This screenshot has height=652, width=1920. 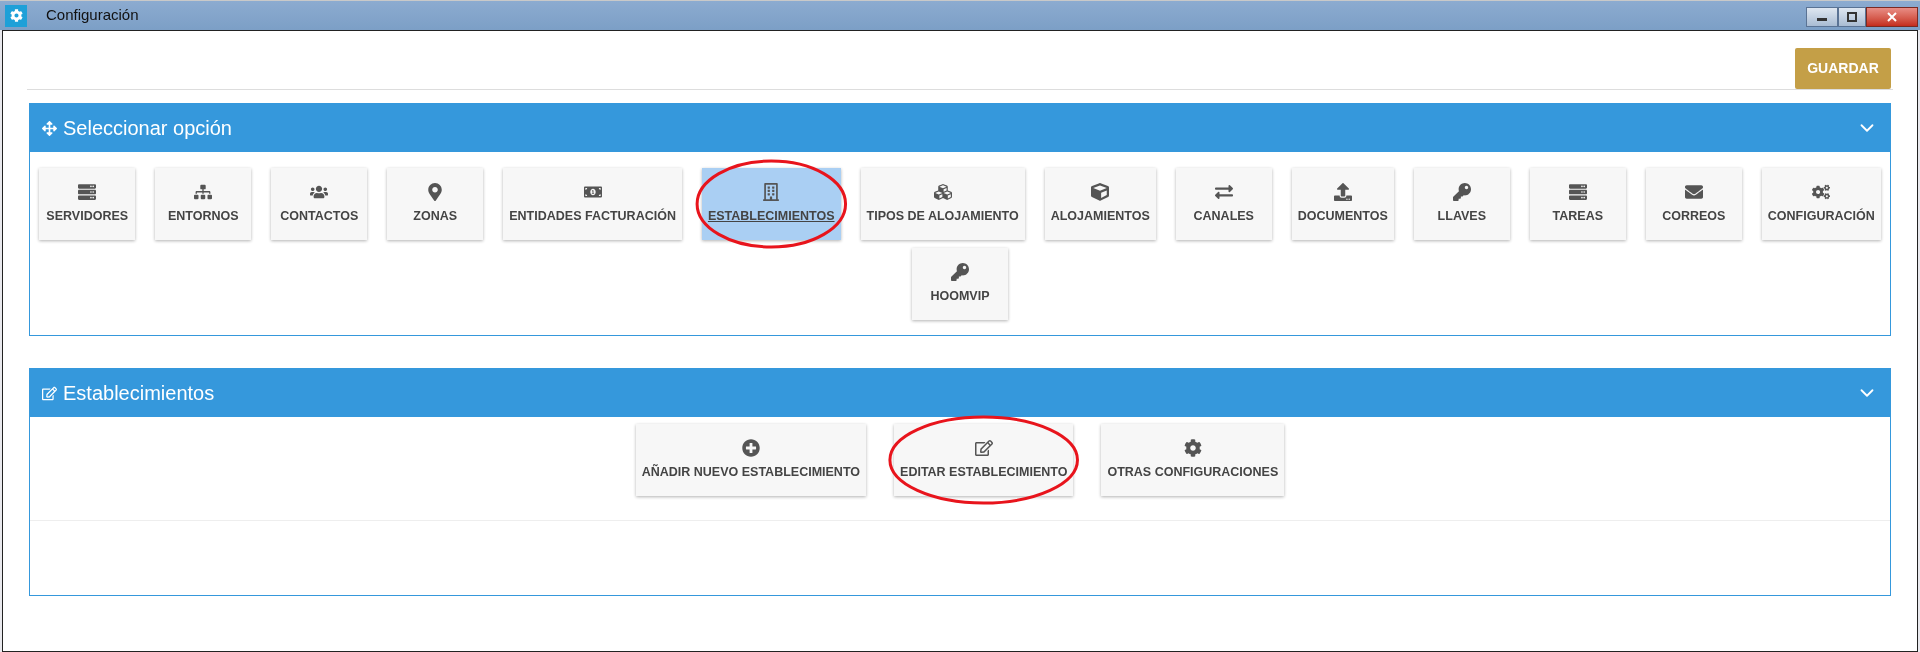 I want to click on hierarchy-icon, so click(x=203, y=191).